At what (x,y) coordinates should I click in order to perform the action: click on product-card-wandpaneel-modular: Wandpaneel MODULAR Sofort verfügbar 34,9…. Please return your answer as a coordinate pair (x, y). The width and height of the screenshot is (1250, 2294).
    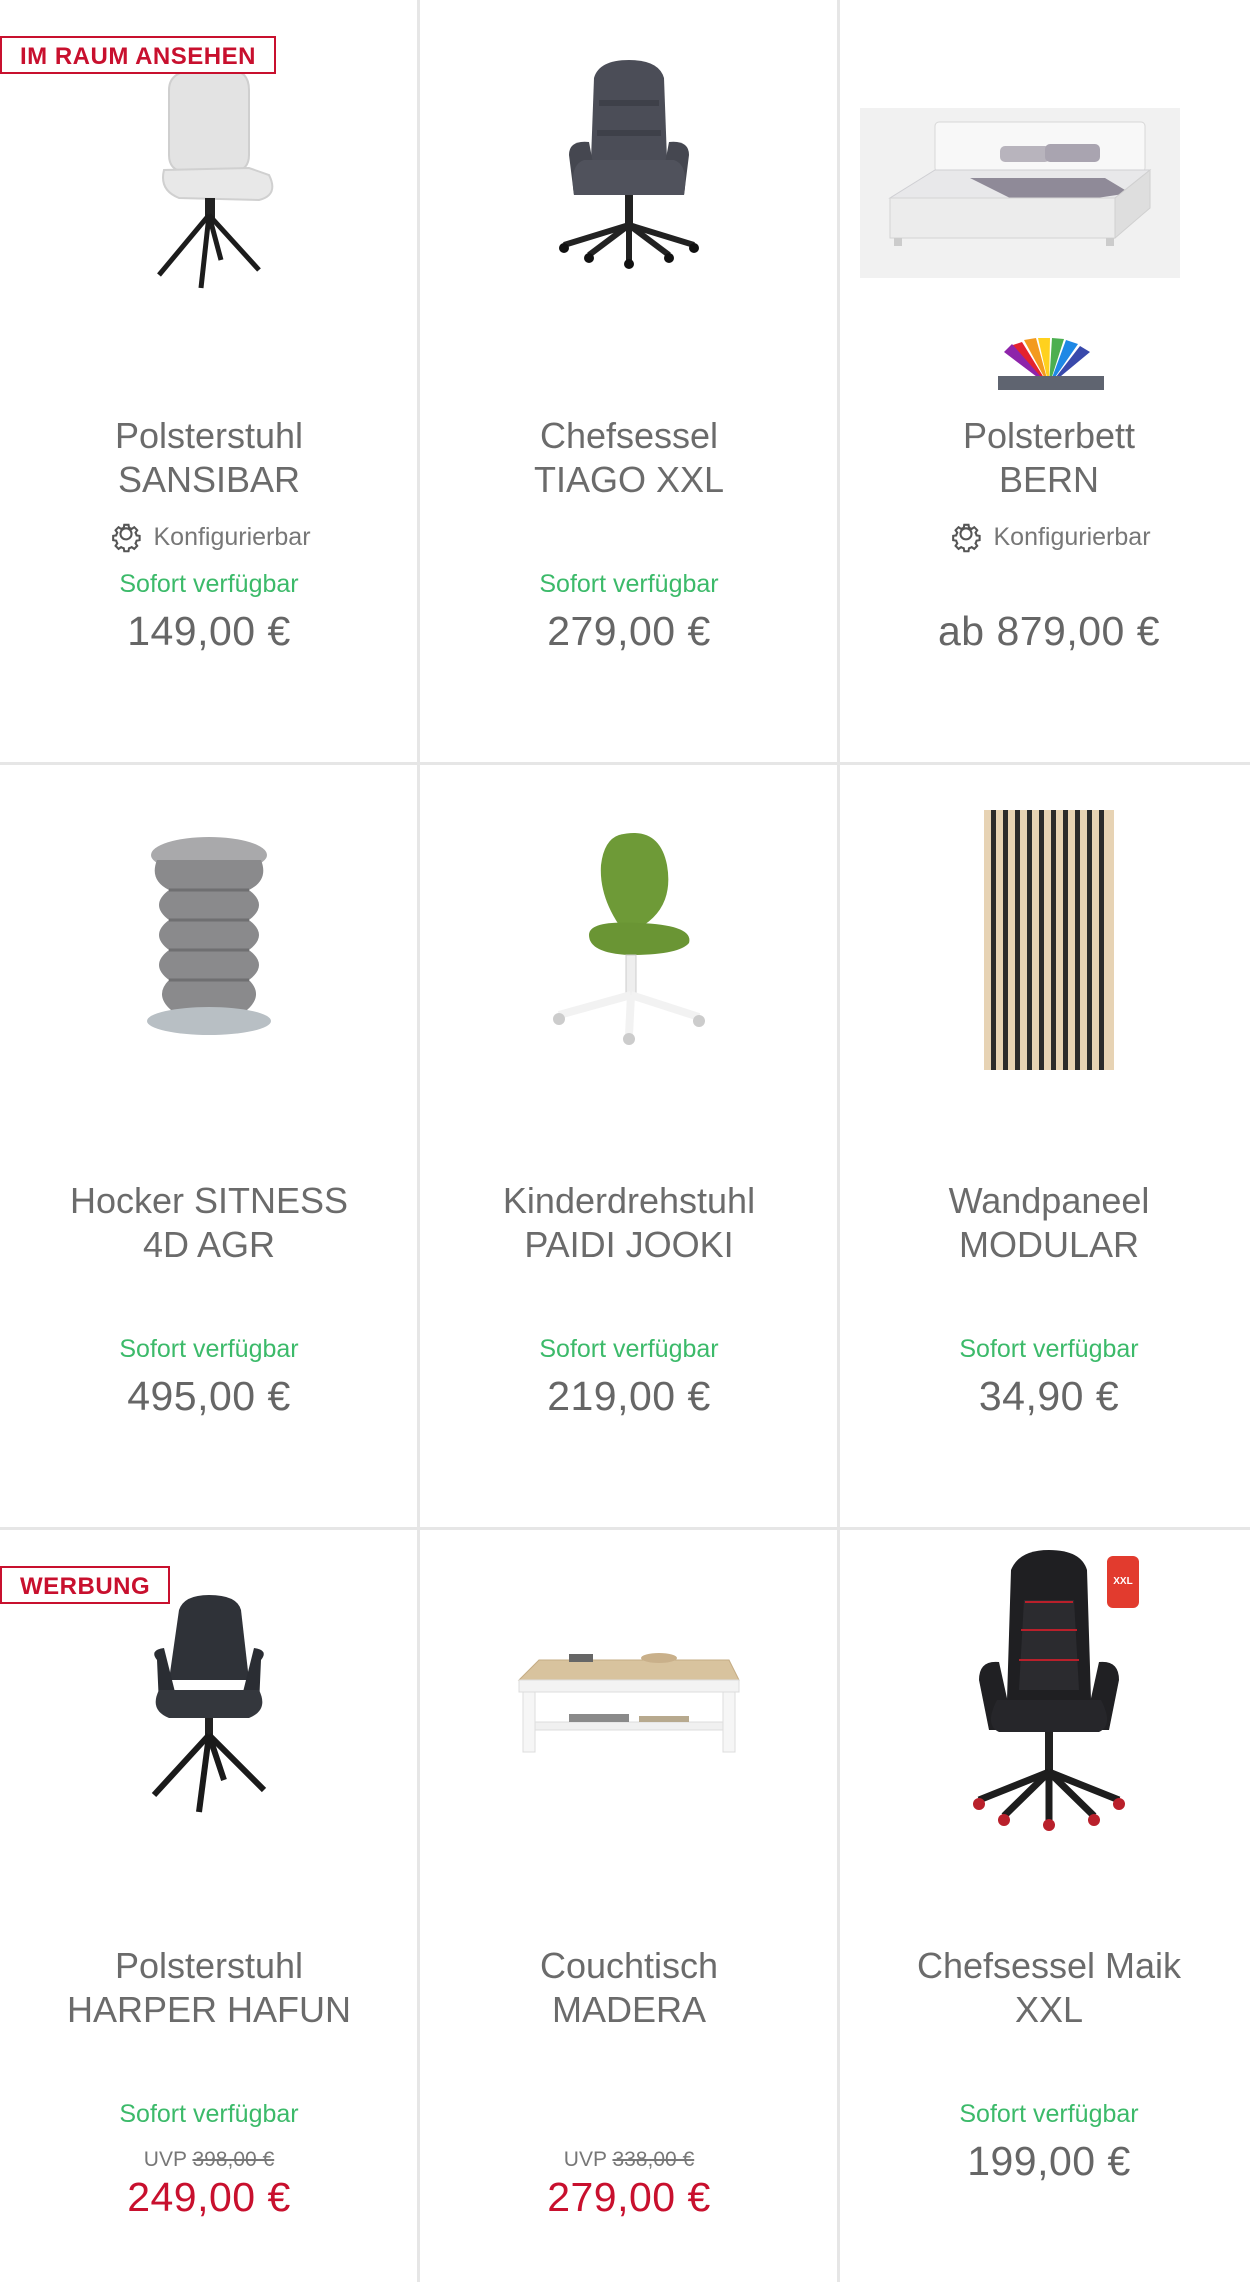
    Looking at the image, I should click on (1045, 1147).